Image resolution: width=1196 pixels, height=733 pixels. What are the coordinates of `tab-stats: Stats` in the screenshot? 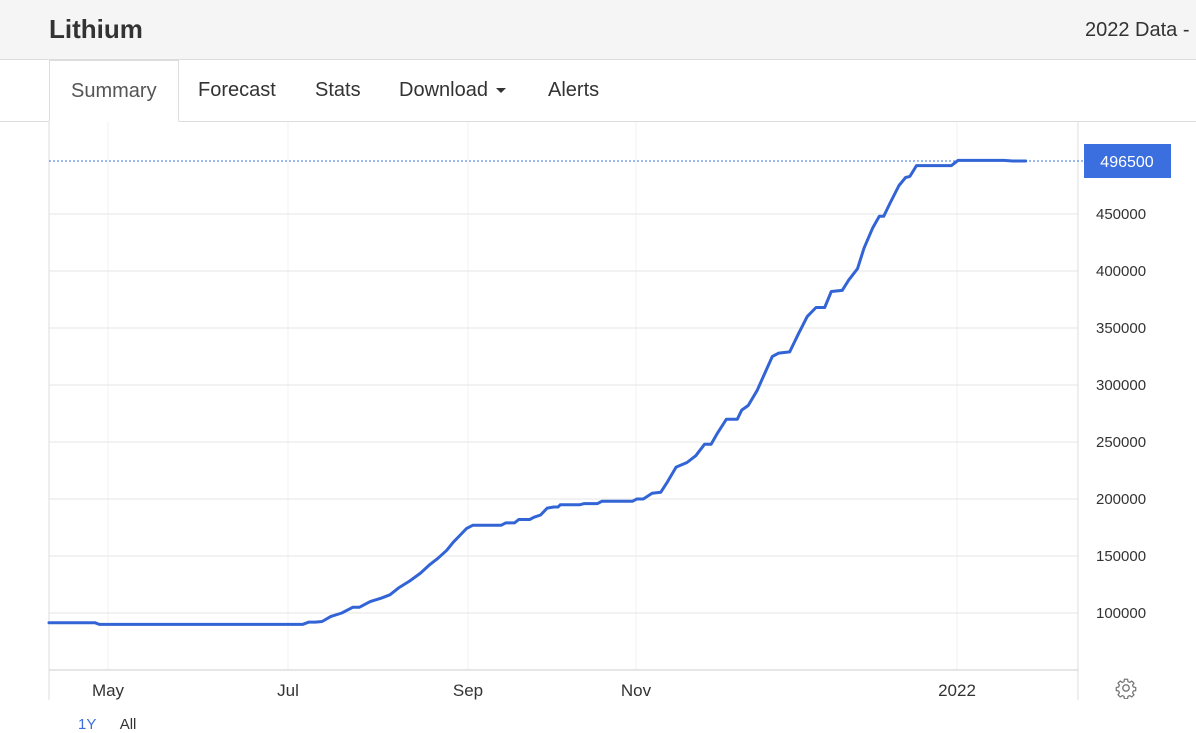 It's located at (338, 90).